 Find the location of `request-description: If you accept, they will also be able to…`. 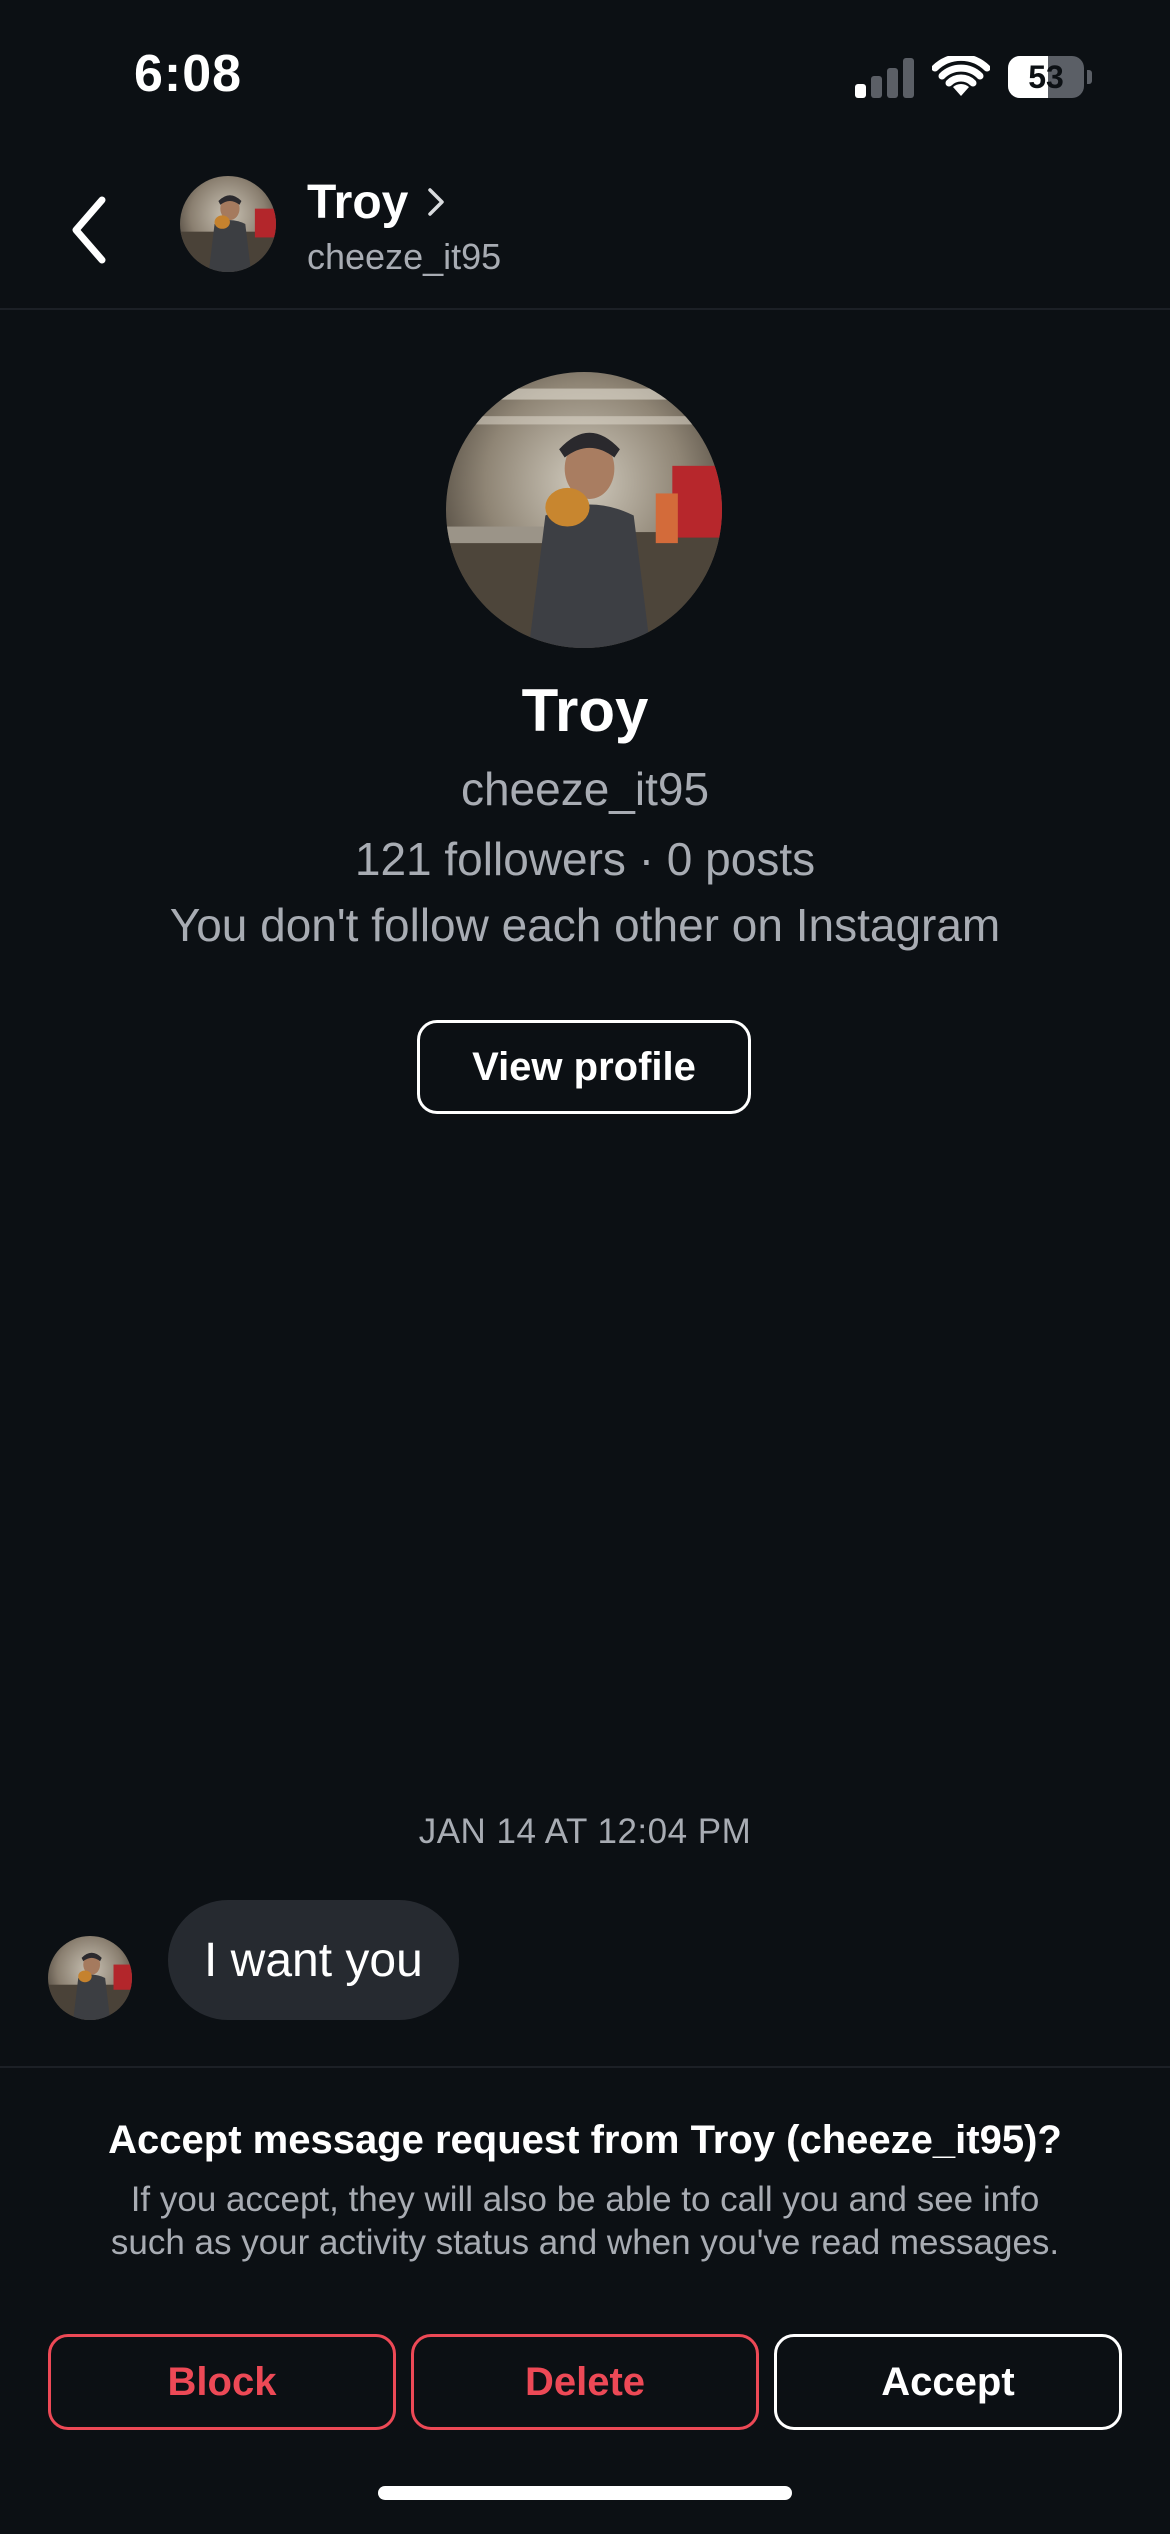

request-description: If you accept, they will also be able to… is located at coordinates (585, 2221).